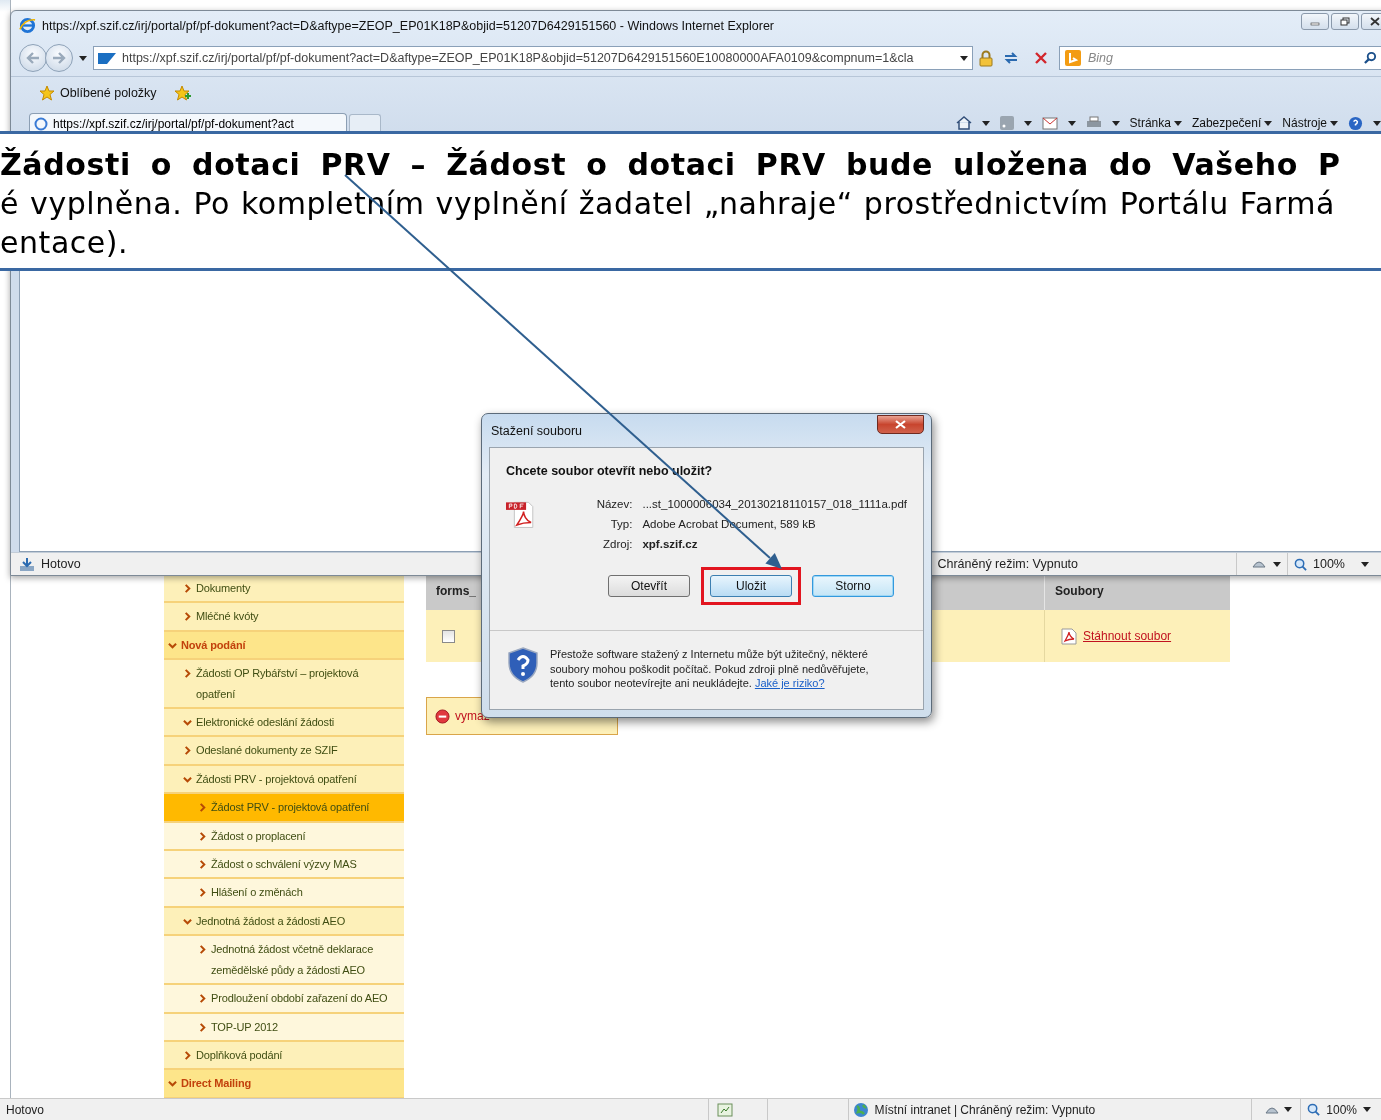 This screenshot has height=1120, width=1381. I want to click on back-arrow-icon, so click(33, 58).